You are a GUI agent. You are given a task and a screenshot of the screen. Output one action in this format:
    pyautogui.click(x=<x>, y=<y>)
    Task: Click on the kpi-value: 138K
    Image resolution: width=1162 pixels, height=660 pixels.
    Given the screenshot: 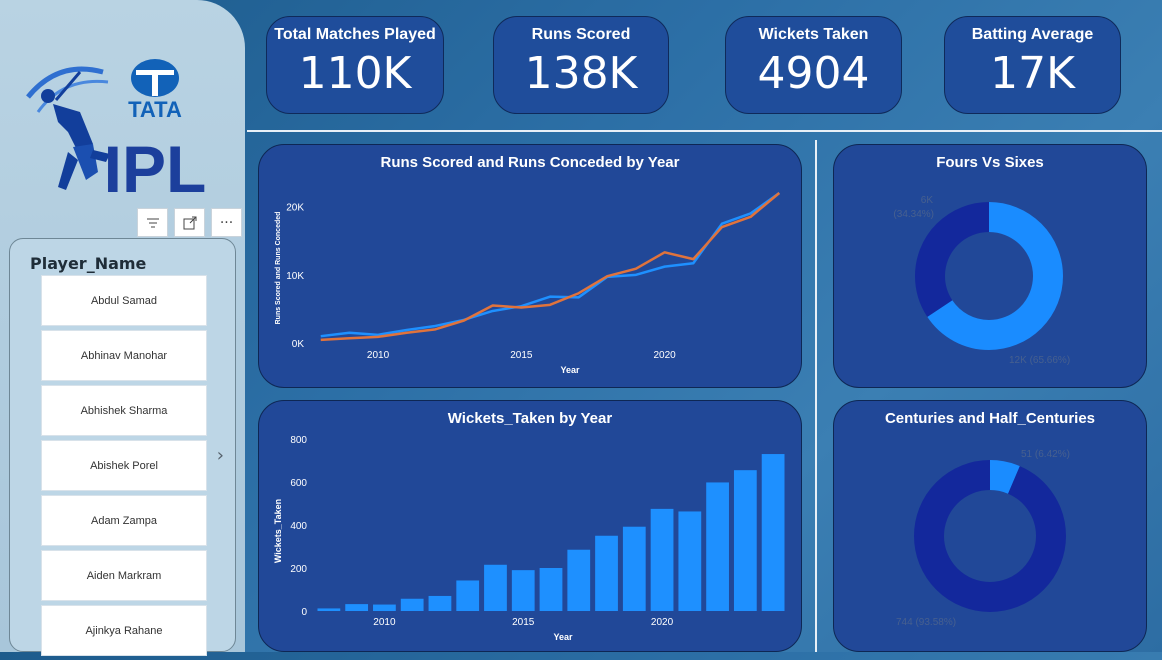 What is the action you would take?
    pyautogui.click(x=581, y=73)
    